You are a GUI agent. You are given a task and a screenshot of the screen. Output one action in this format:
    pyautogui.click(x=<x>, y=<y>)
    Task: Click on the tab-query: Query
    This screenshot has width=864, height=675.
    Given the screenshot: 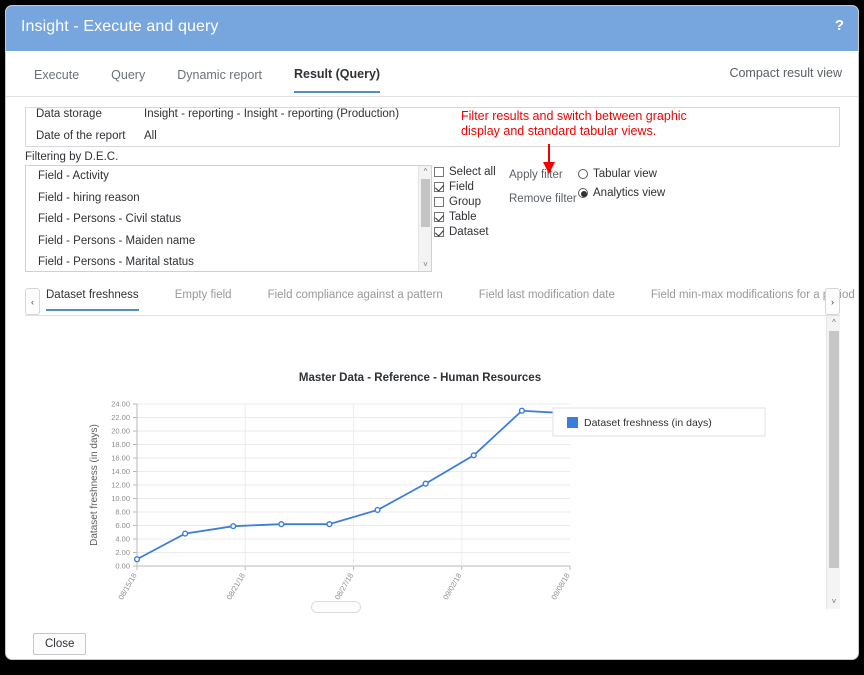 What is the action you would take?
    pyautogui.click(x=128, y=80)
    